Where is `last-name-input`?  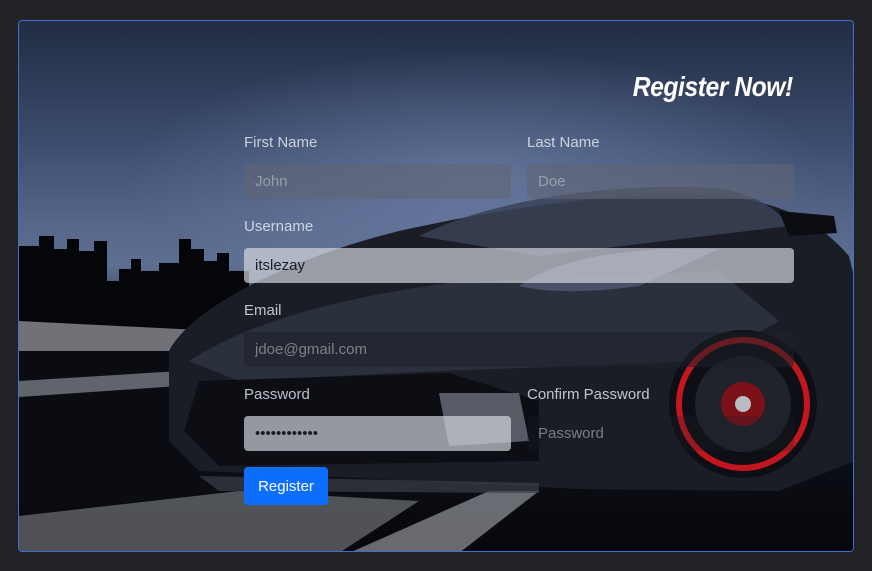
last-name-input is located at coordinates (660, 181).